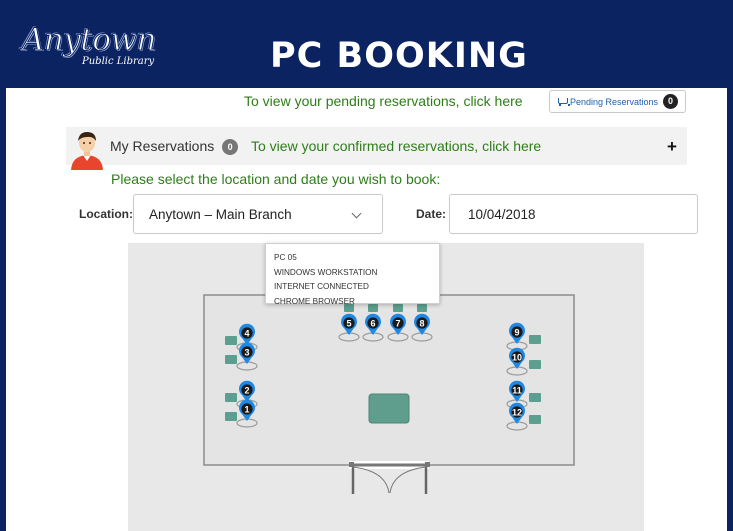  I want to click on pc-number-label: 4, so click(246, 333).